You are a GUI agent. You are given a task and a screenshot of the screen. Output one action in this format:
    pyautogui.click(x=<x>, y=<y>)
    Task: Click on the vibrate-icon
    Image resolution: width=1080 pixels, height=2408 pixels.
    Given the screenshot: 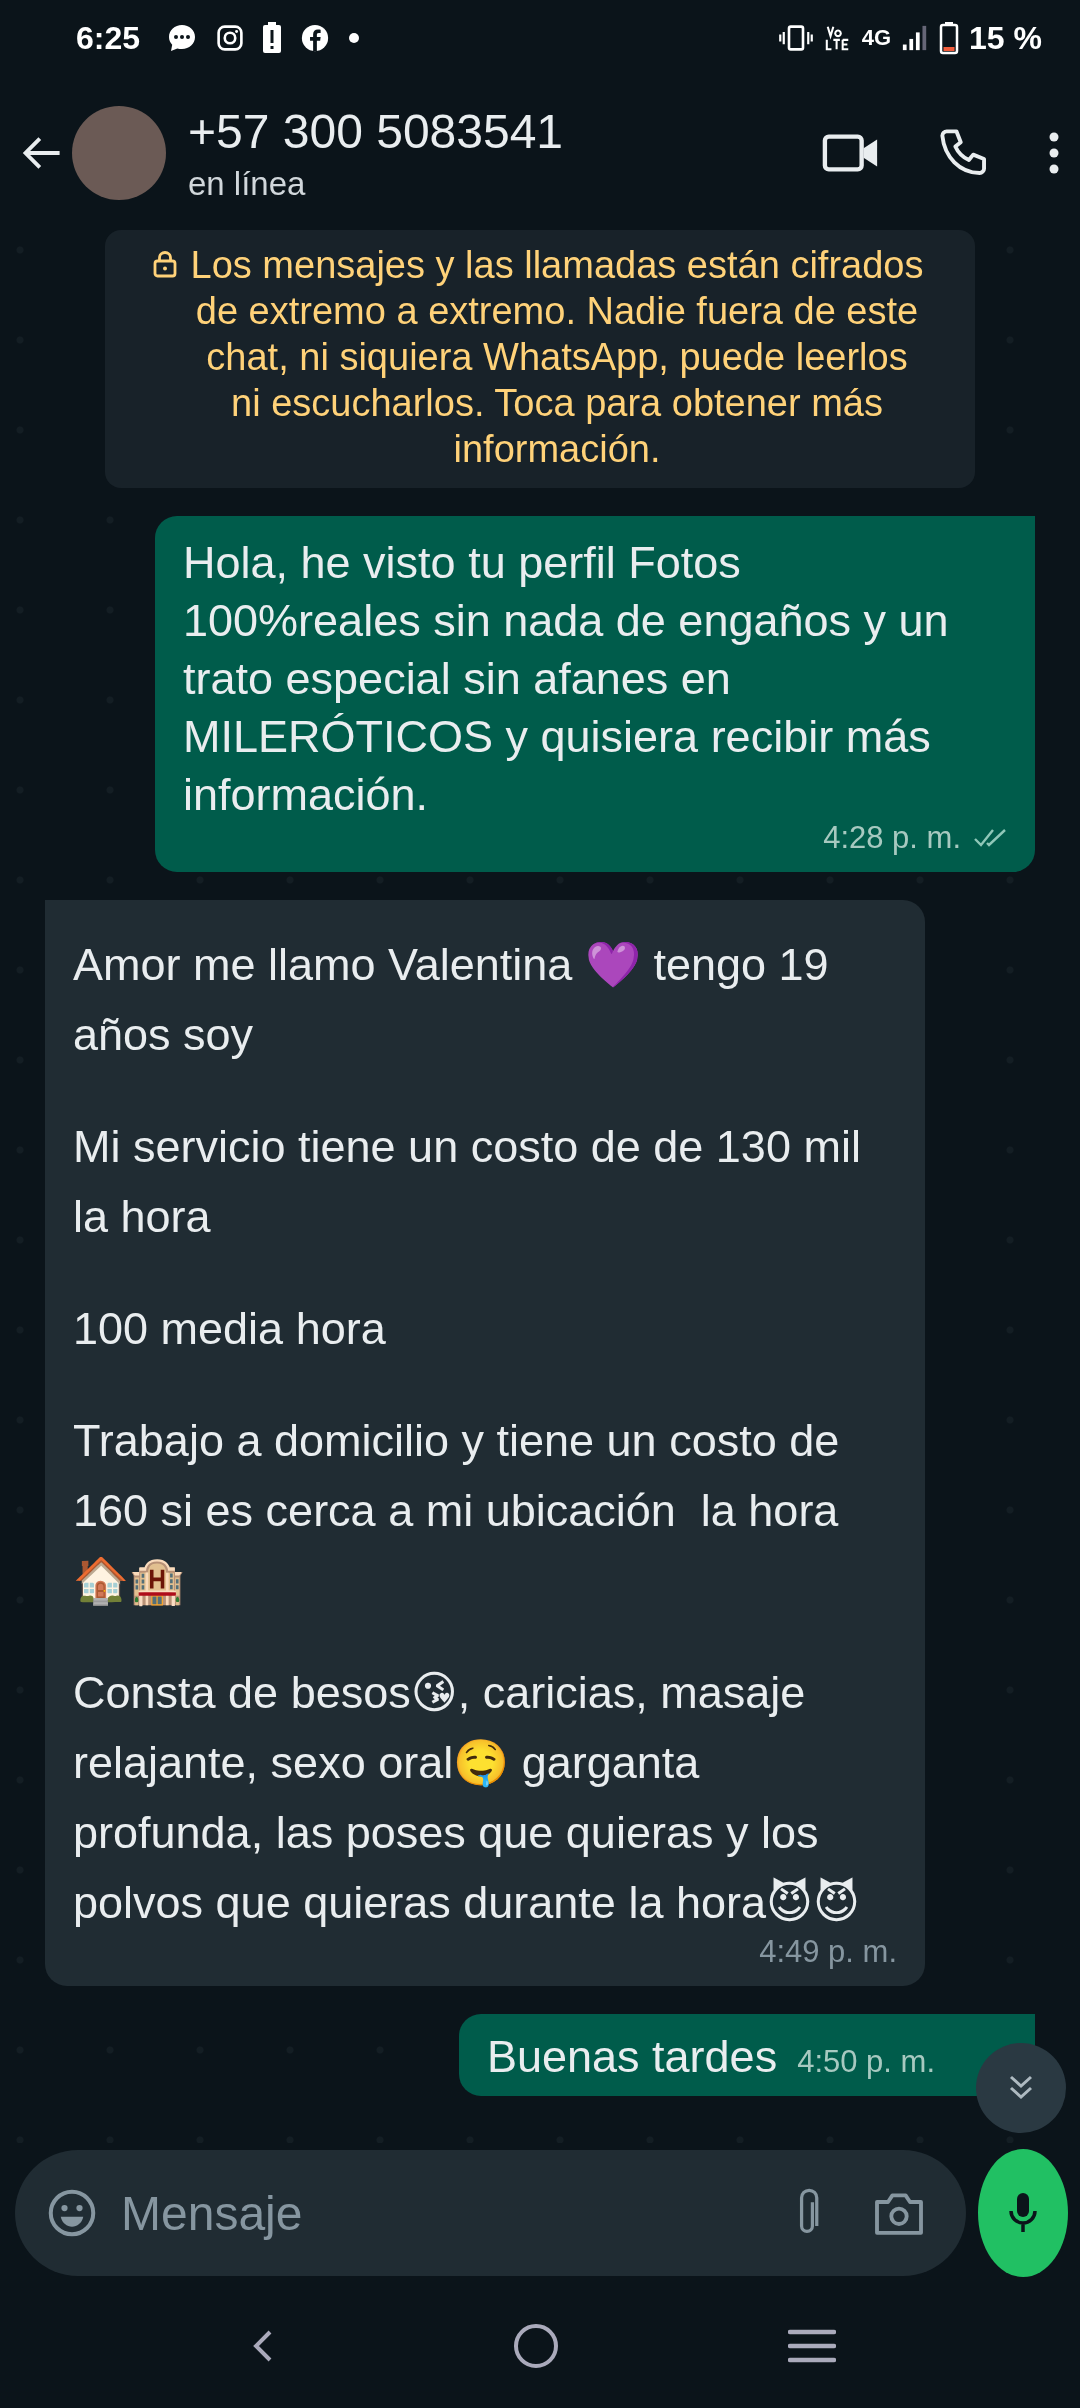 What is the action you would take?
    pyautogui.click(x=795, y=38)
    